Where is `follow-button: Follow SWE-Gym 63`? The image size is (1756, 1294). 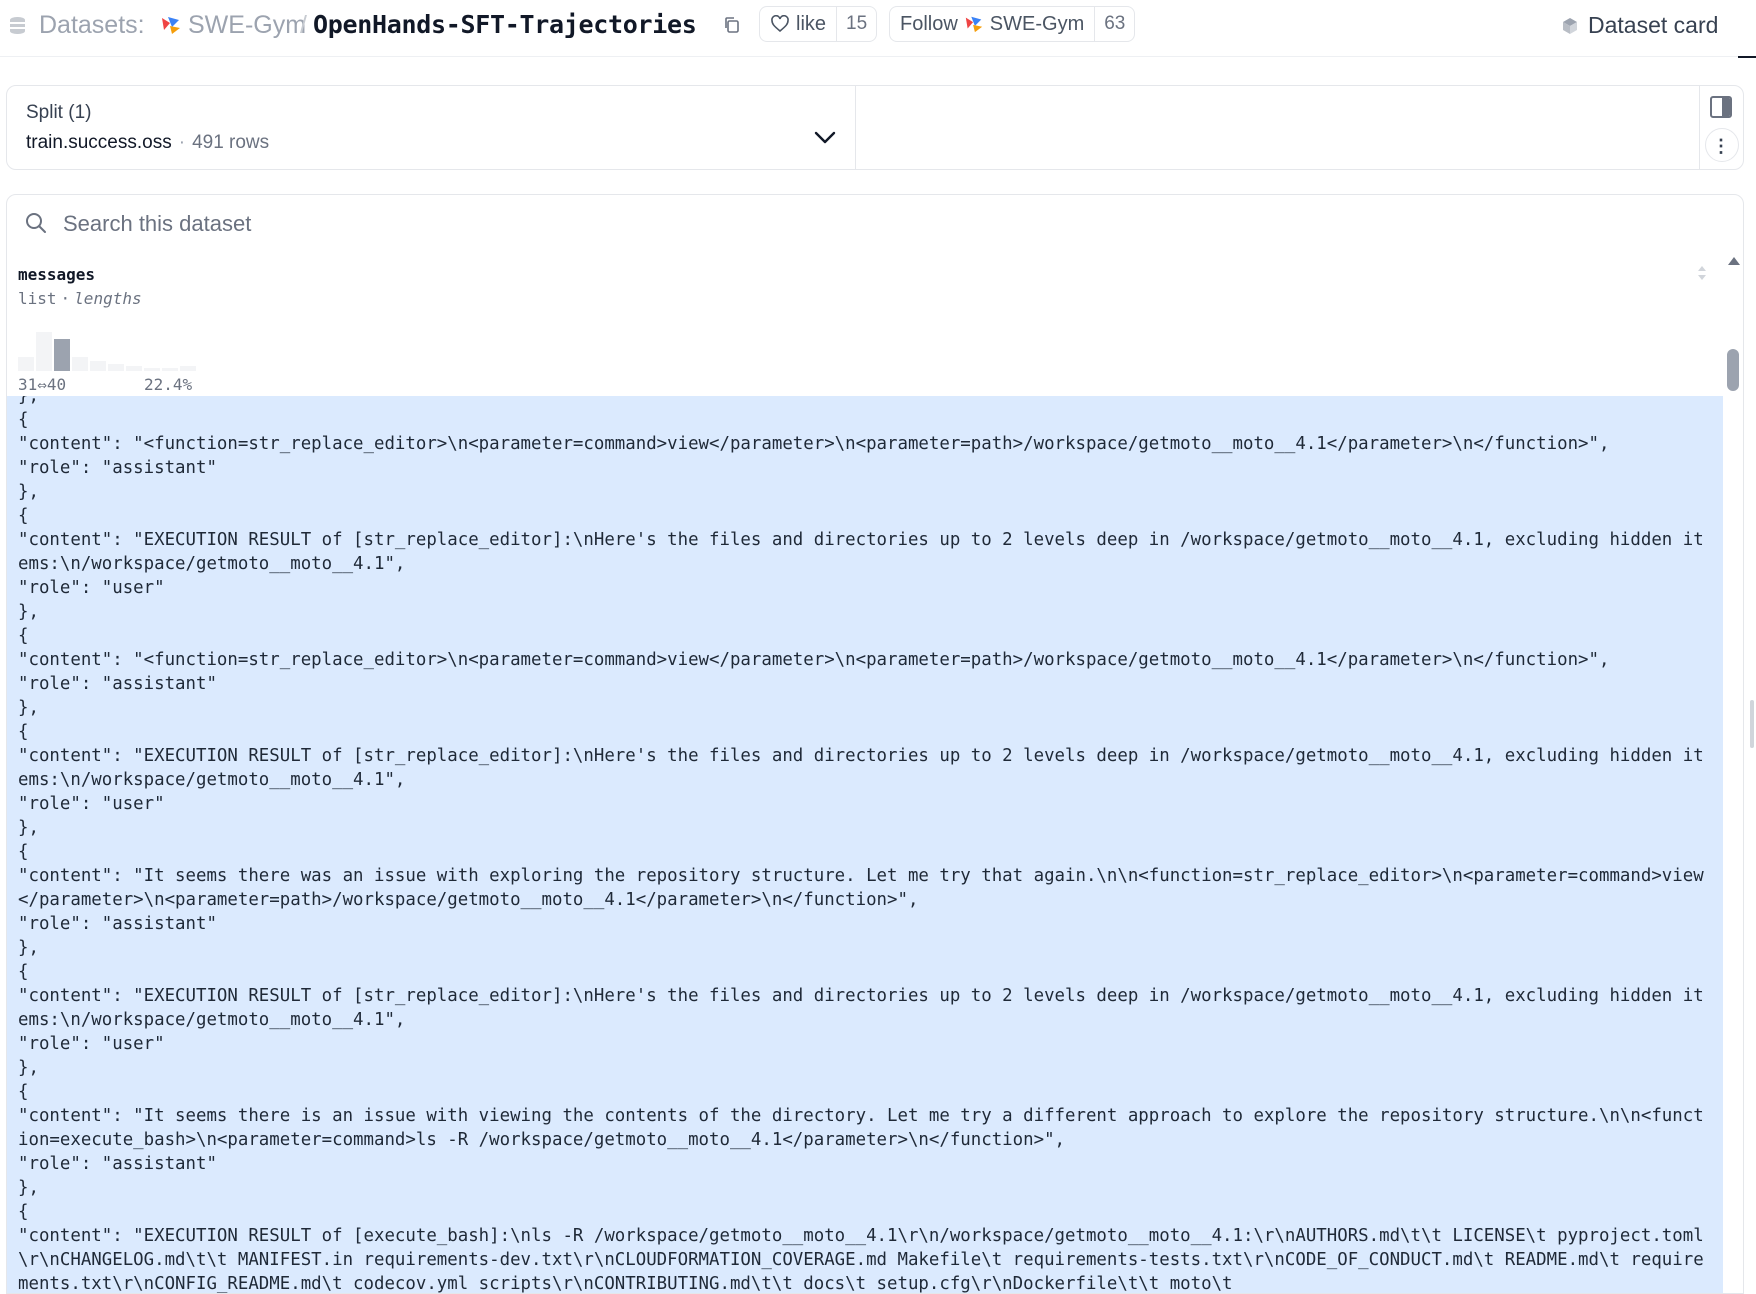
follow-button: Follow SWE-Gym 63 is located at coordinates (1012, 24).